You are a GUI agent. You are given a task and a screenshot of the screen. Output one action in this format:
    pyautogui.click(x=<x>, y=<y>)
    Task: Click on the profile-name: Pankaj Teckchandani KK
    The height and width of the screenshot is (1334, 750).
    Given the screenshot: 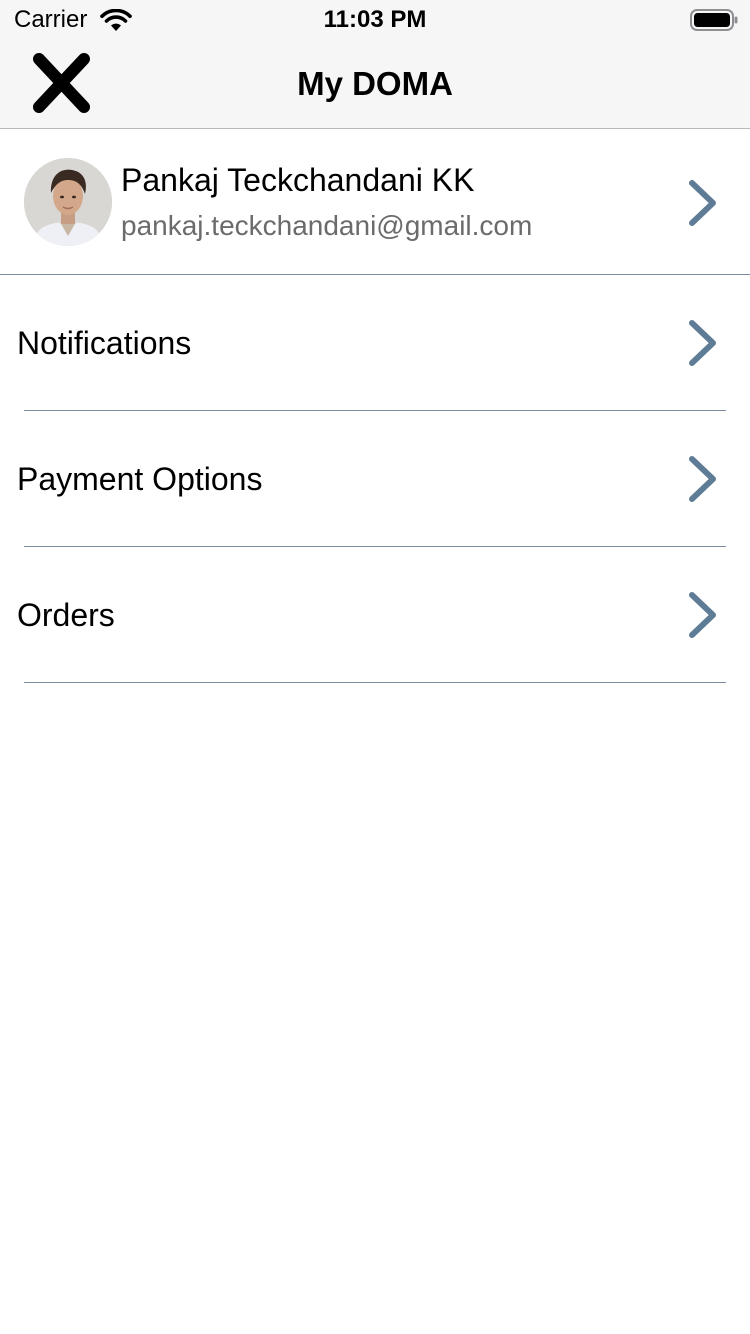 What is the action you would take?
    pyautogui.click(x=298, y=180)
    